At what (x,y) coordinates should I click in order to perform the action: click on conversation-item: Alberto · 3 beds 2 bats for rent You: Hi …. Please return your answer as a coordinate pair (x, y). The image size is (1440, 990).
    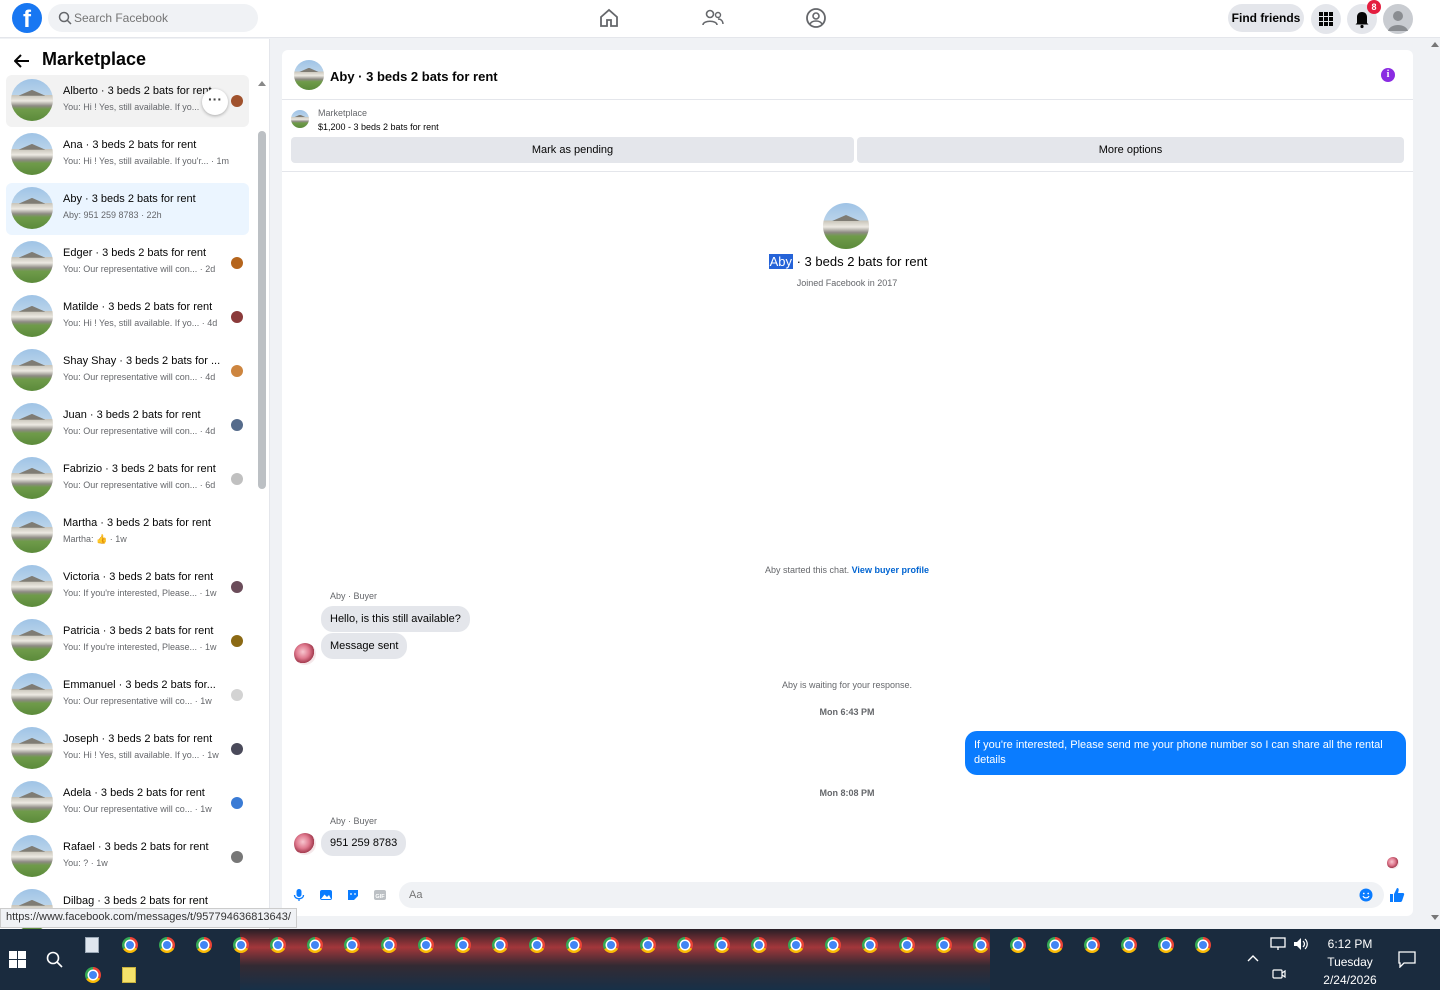
    Looking at the image, I should click on (127, 101).